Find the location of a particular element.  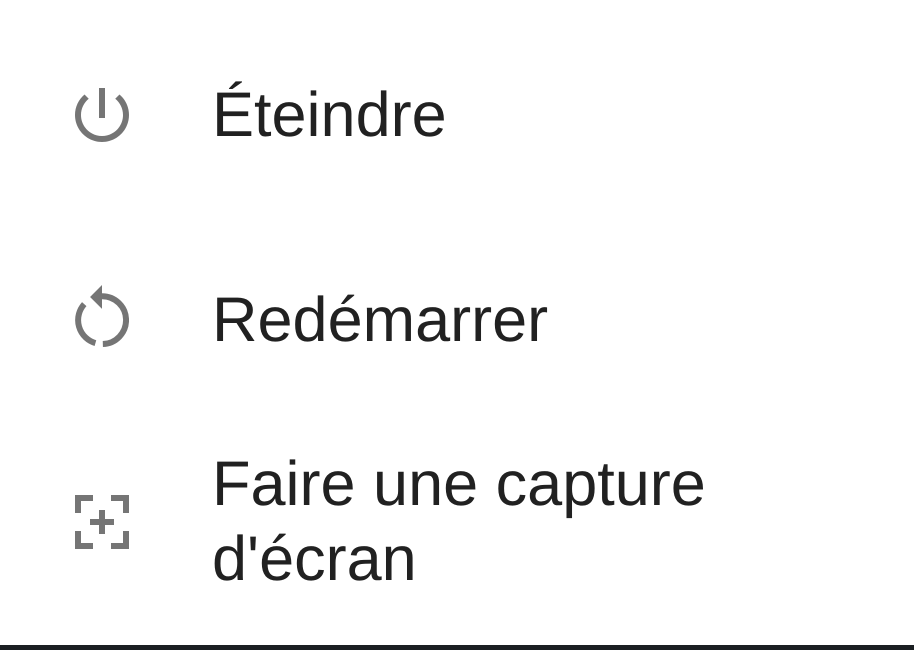

screenshot-icon is located at coordinates (102, 522).